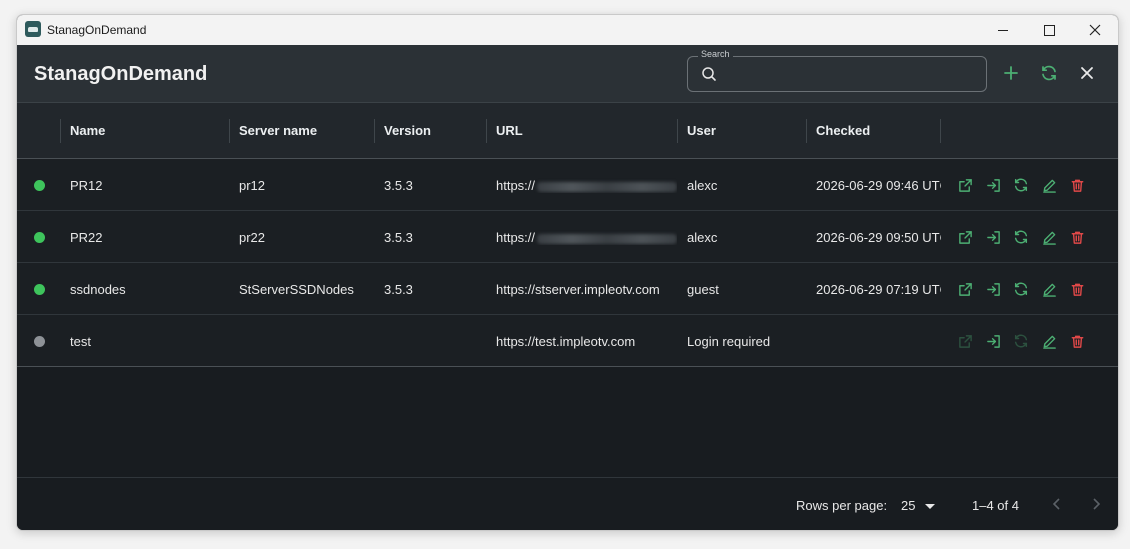 This screenshot has height=549, width=1130. What do you see at coordinates (278, 130) in the screenshot?
I see `column-header-server-name: Server name` at bounding box center [278, 130].